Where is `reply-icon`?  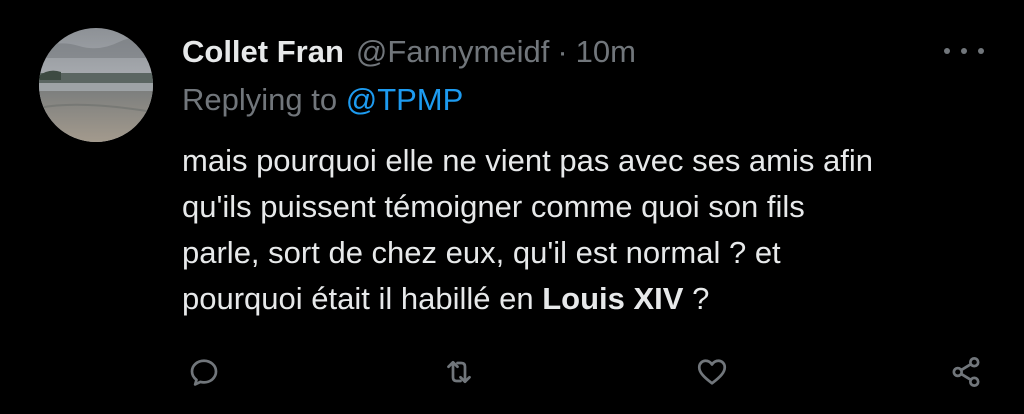
reply-icon is located at coordinates (204, 372).